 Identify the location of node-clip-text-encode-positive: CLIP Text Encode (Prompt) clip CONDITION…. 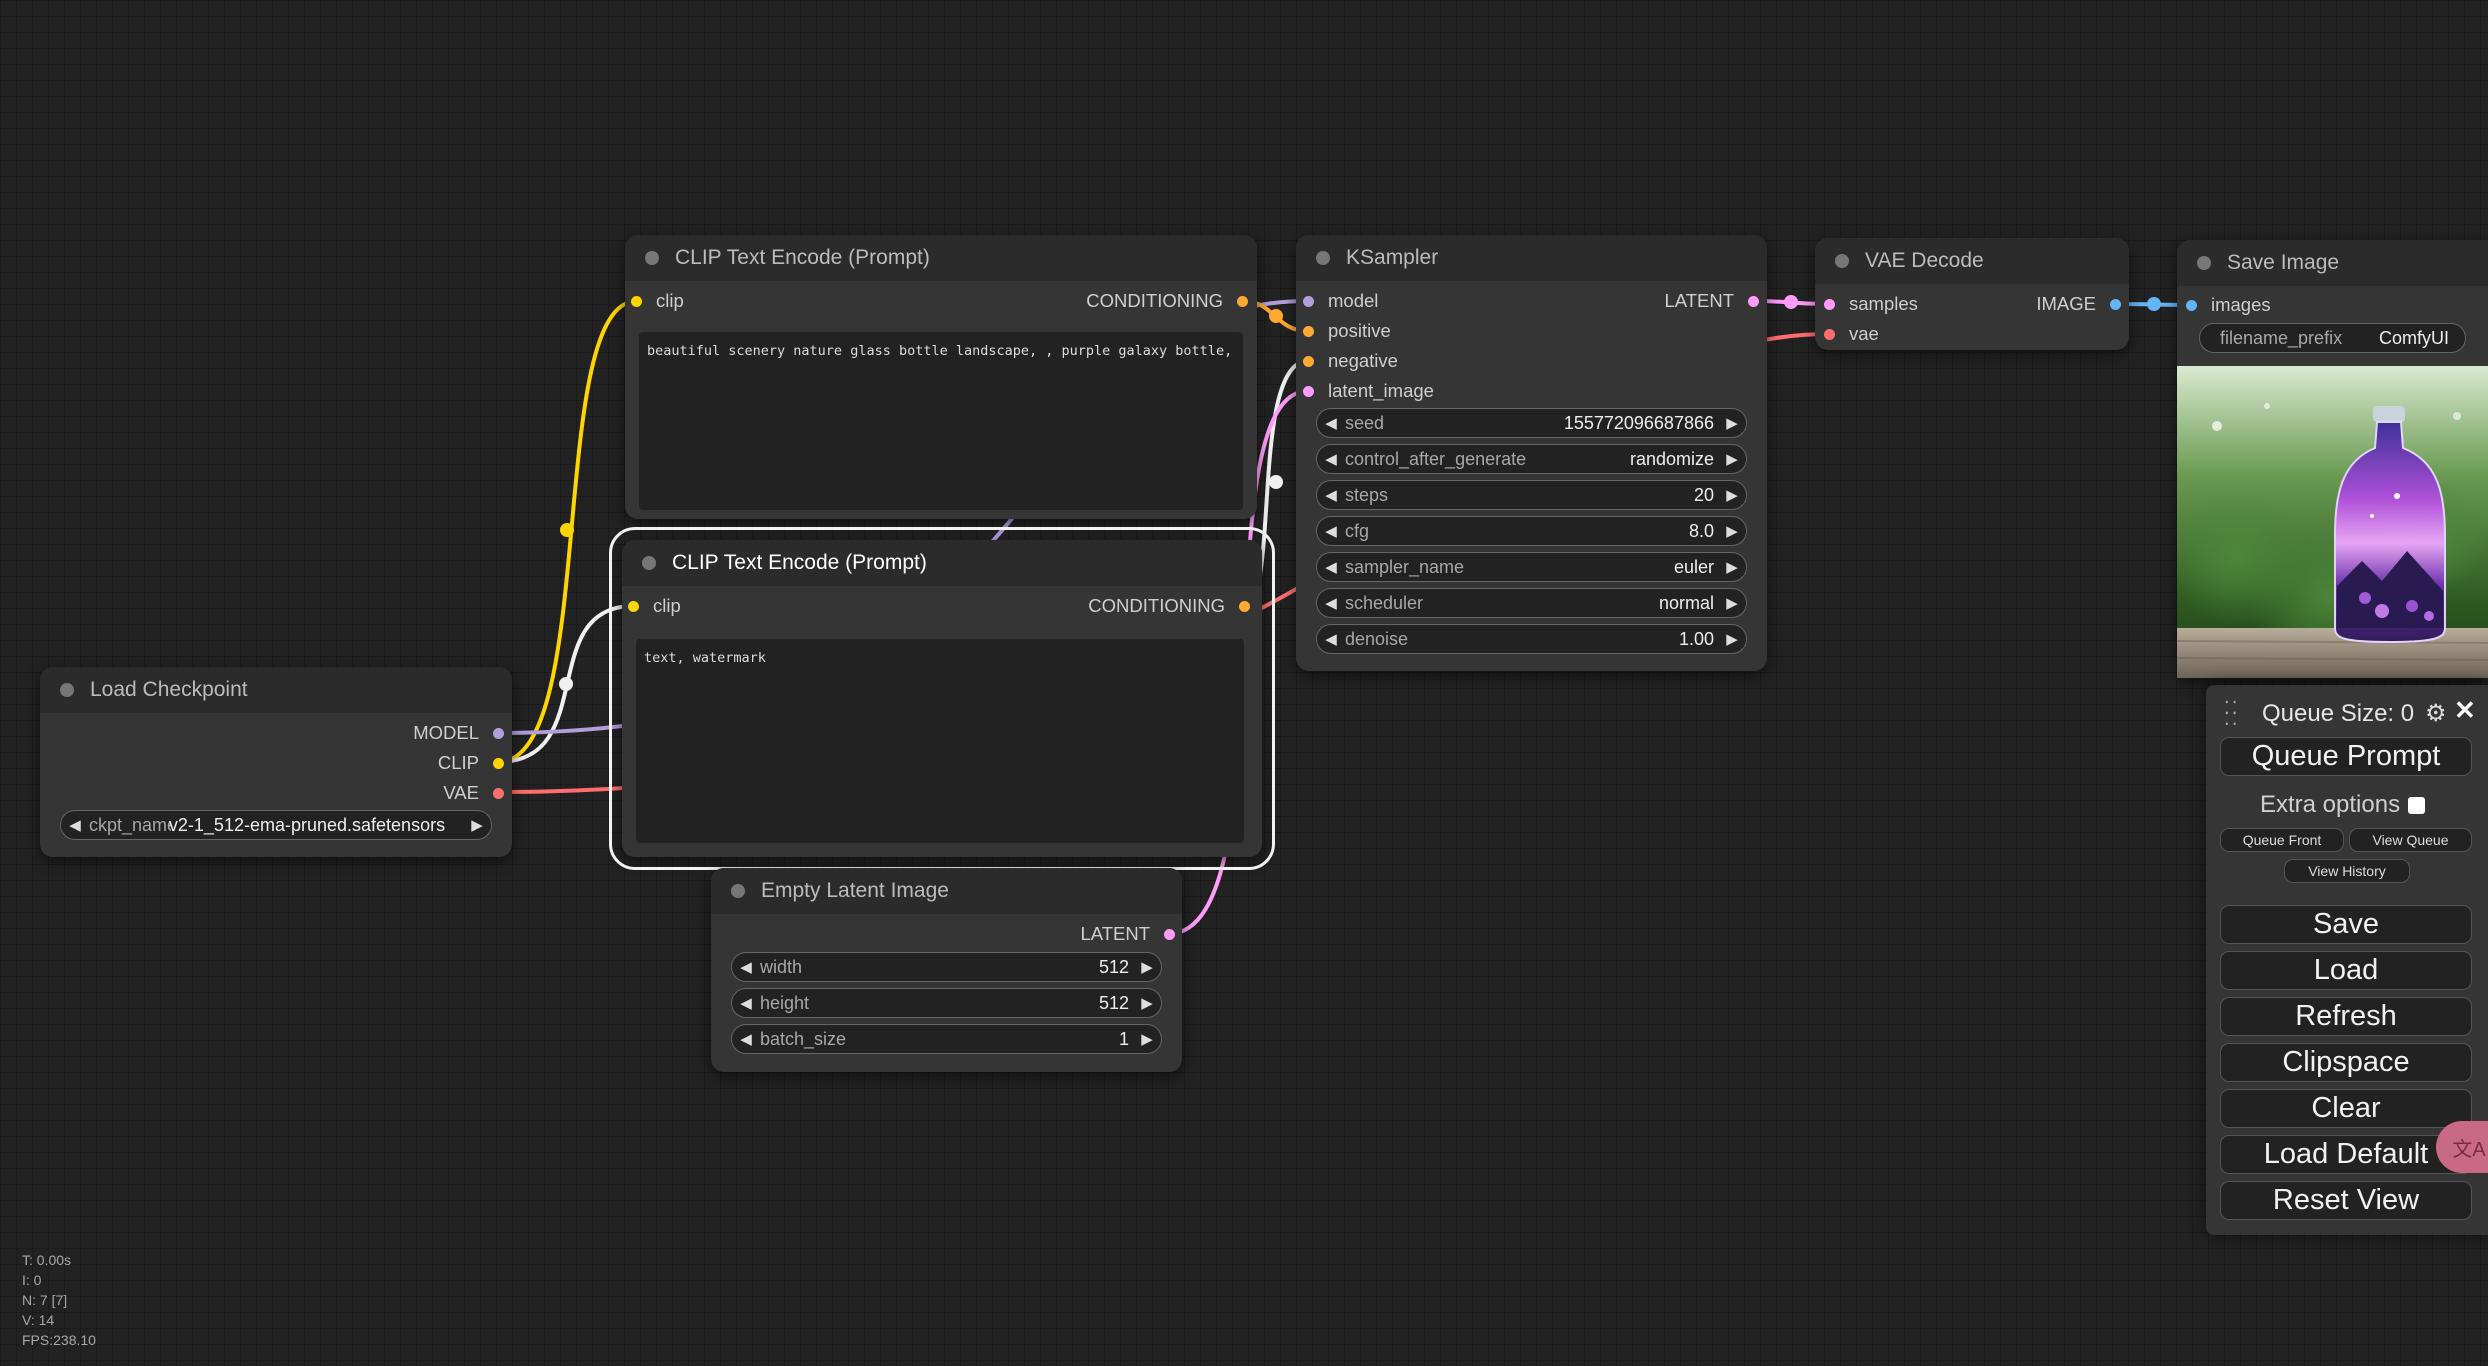
(941, 377).